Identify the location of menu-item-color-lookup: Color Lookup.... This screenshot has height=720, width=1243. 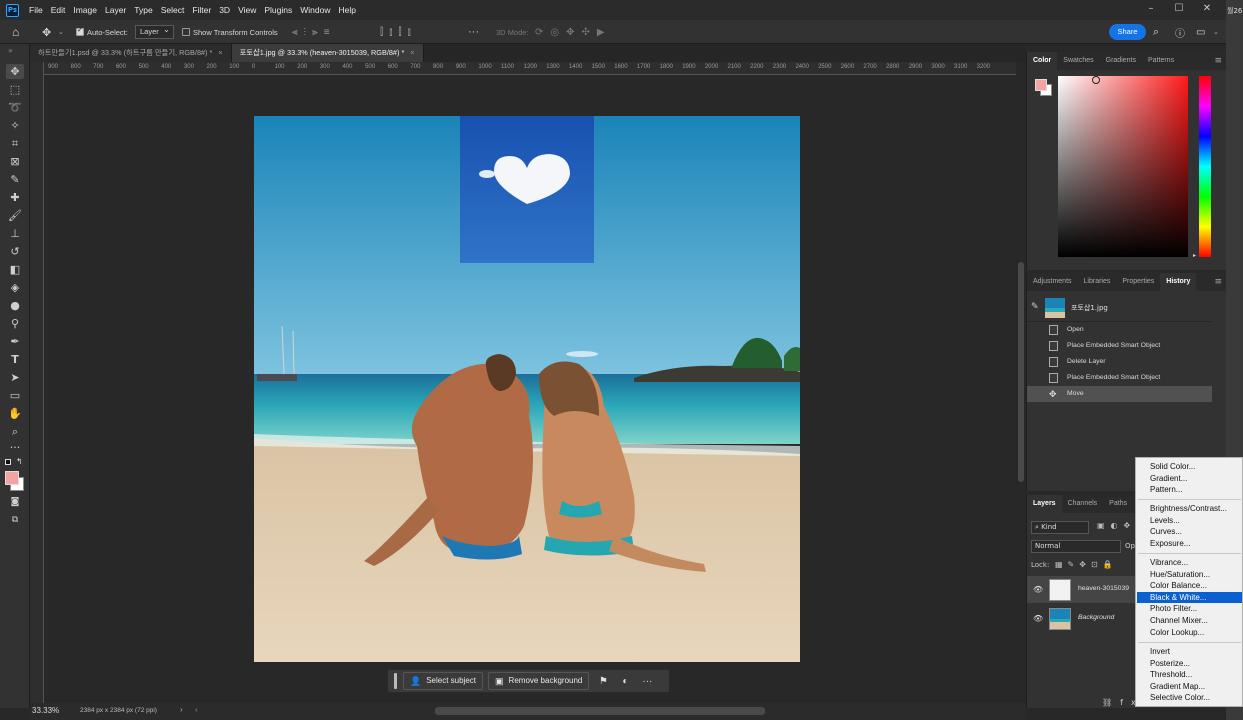
(1189, 633).